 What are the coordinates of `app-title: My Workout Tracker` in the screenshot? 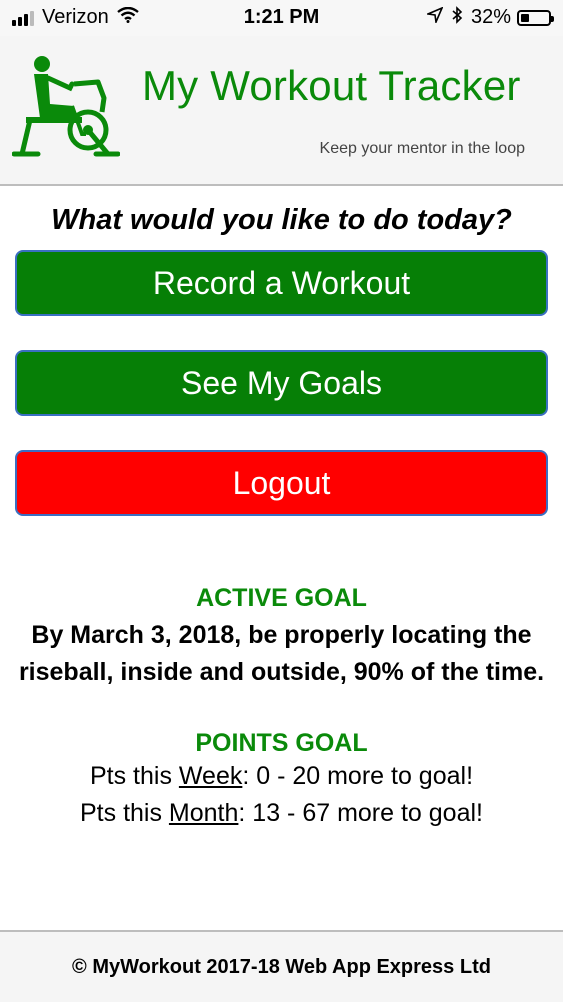 It's located at (331, 85).